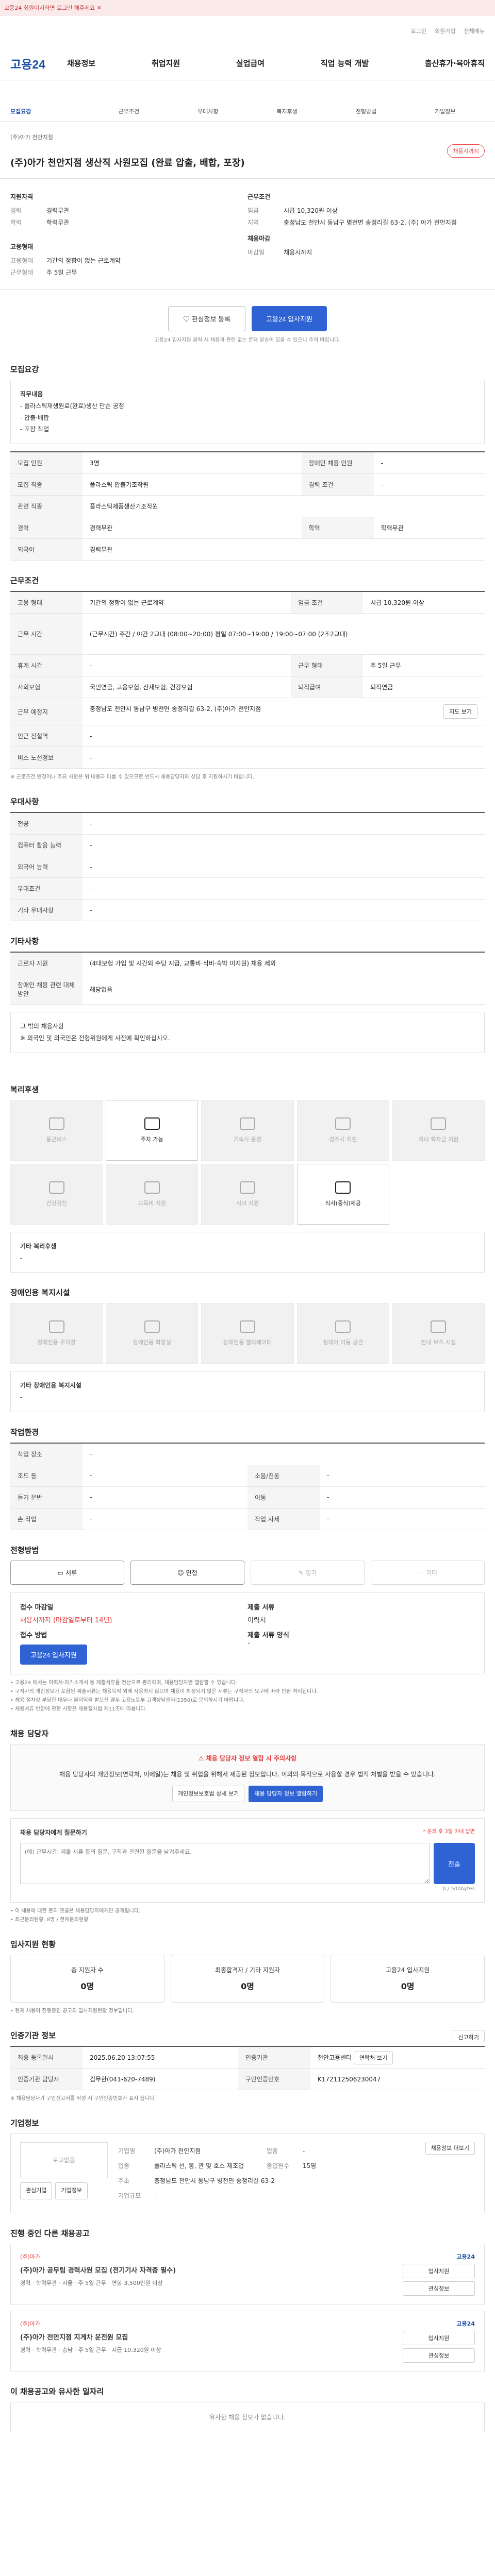 This screenshot has width=495, height=2576. I want to click on table-row: 외국어 능력 -, so click(247, 867).